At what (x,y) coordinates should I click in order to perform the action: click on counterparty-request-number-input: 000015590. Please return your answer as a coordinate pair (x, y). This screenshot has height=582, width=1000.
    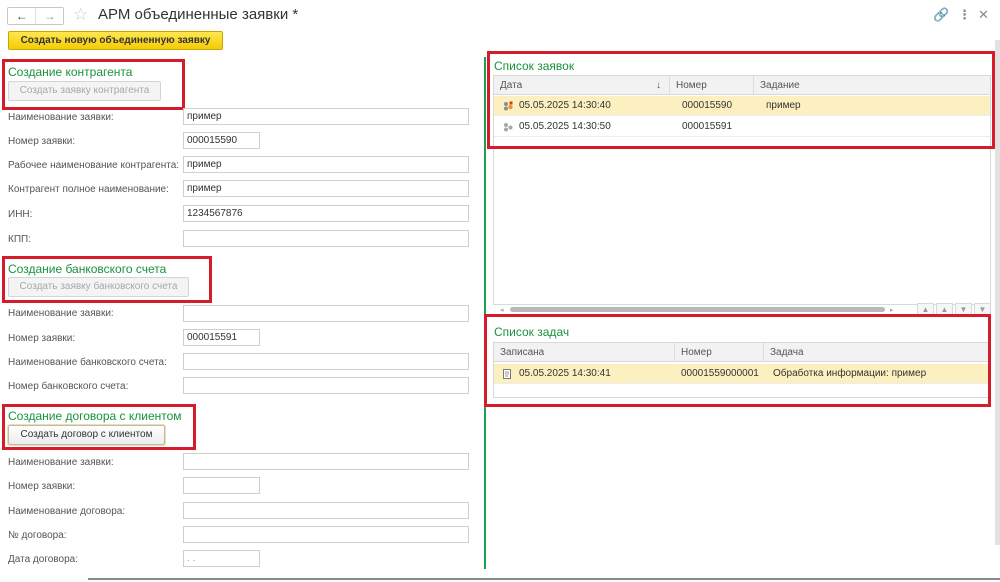
    Looking at the image, I should click on (221, 140).